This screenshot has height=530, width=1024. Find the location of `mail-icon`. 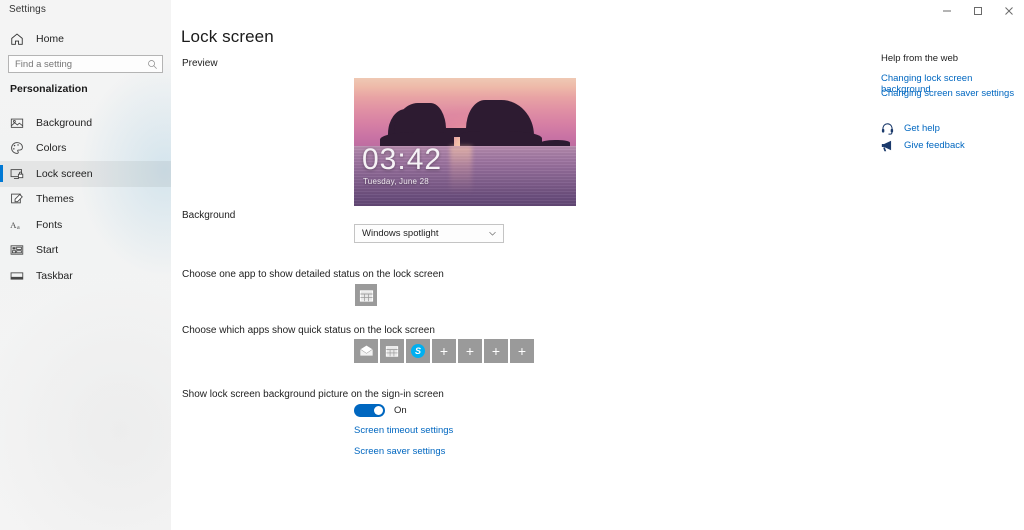

mail-icon is located at coordinates (366, 350).